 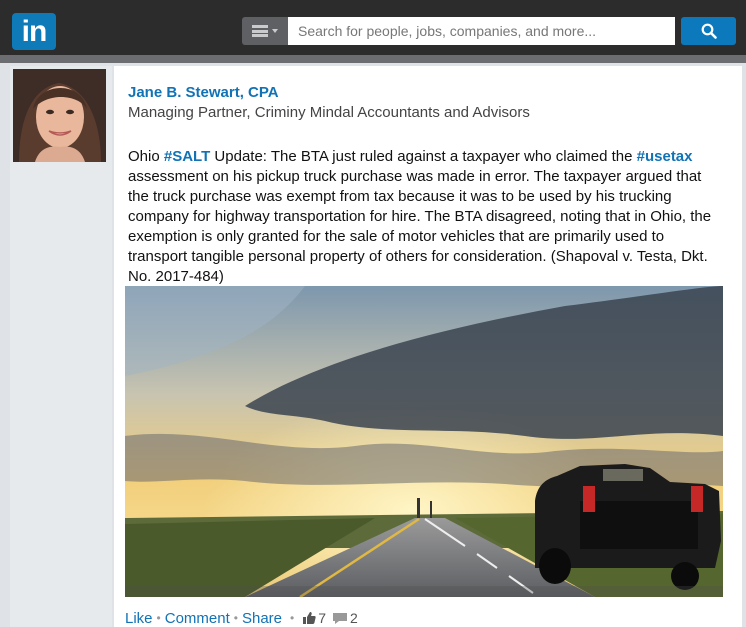 I want to click on comment-icon, so click(x=340, y=618).